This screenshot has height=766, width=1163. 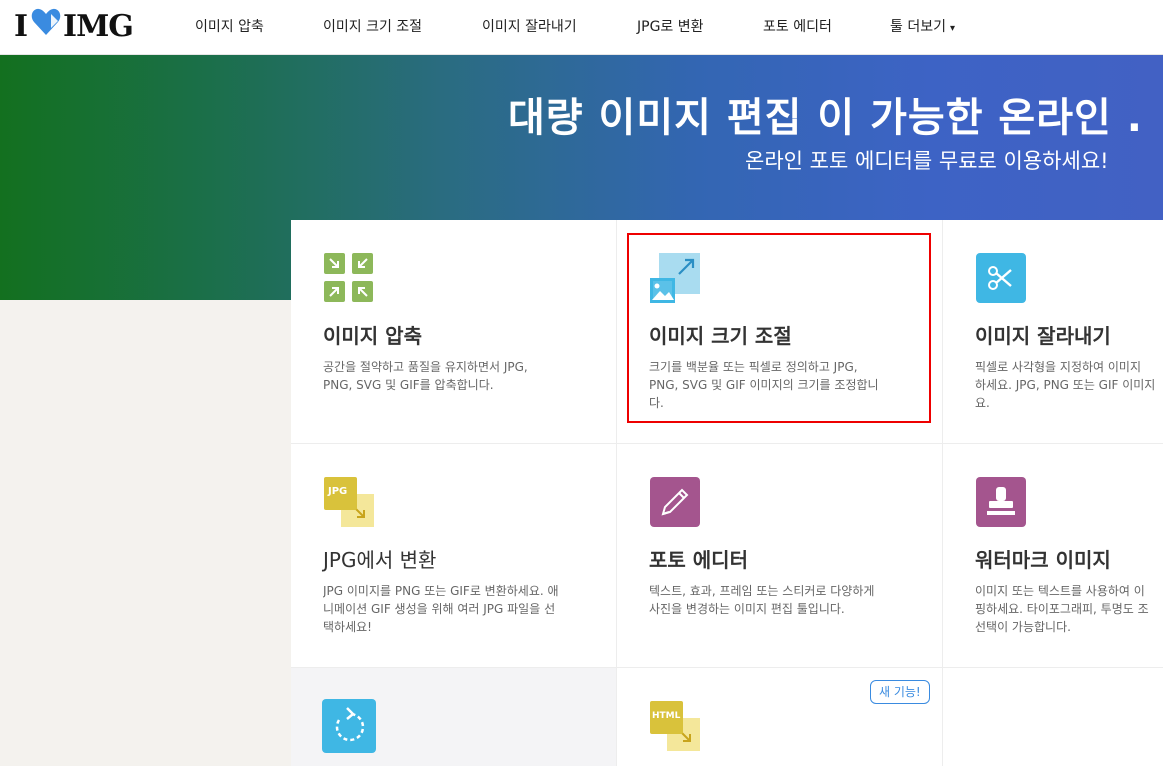 I want to click on nav-compress: 이미지 압축, so click(x=229, y=26).